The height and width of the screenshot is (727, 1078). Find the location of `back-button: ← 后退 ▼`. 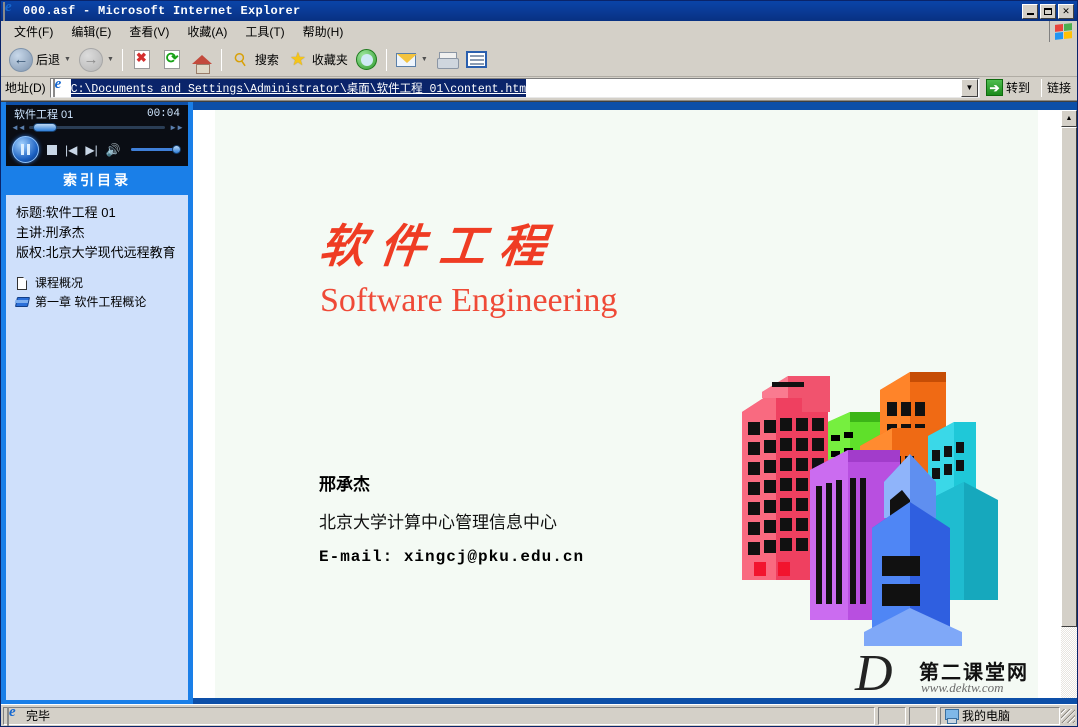

back-button: ← 后退 ▼ is located at coordinates (40, 60).